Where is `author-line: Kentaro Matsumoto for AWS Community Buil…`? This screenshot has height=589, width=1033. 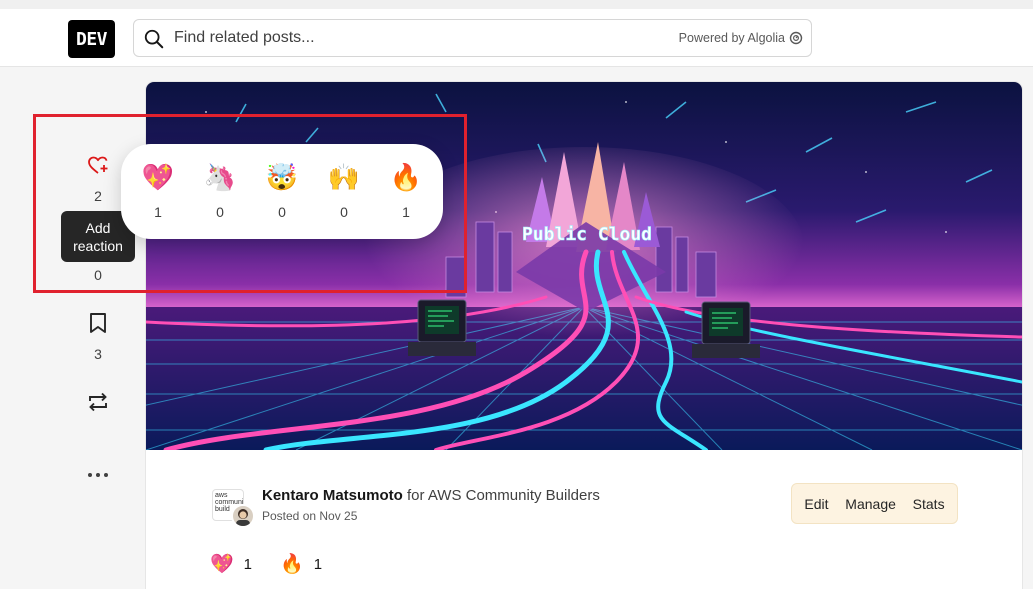 author-line: Kentaro Matsumoto for AWS Community Buil… is located at coordinates (431, 495).